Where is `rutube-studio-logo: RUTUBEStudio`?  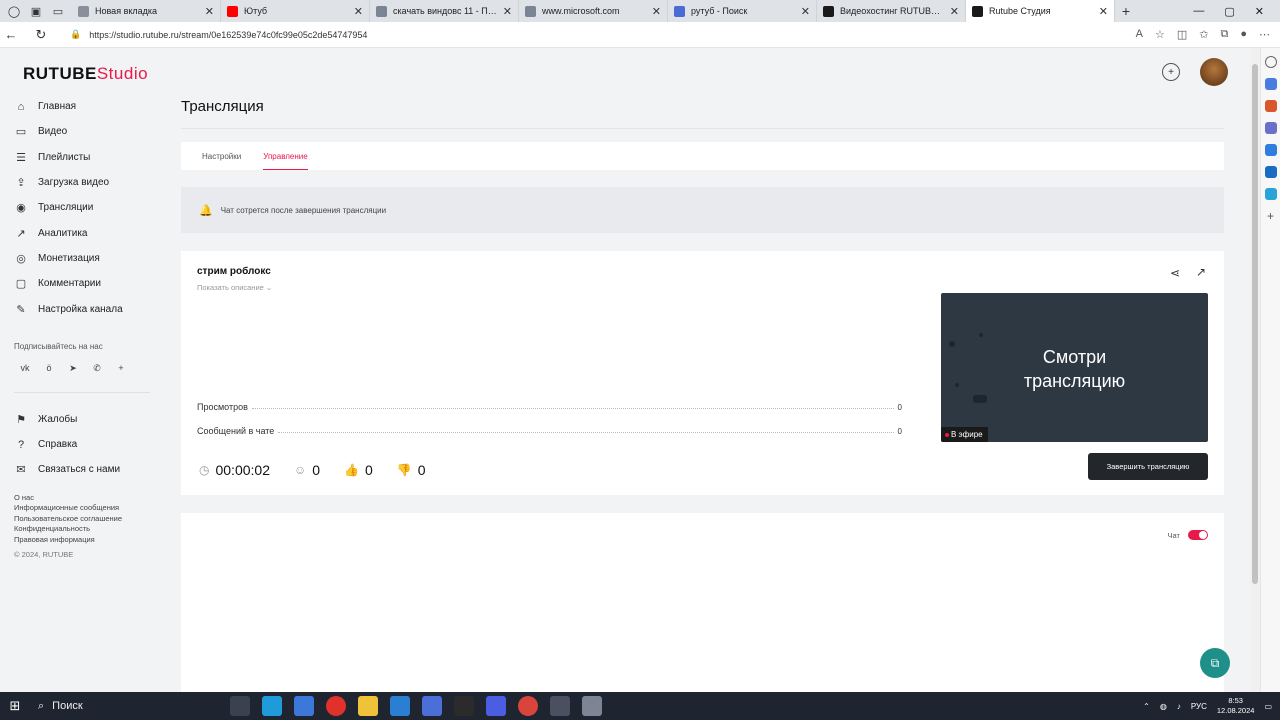
rutube-studio-logo: RUTUBEStudio is located at coordinates (85, 74).